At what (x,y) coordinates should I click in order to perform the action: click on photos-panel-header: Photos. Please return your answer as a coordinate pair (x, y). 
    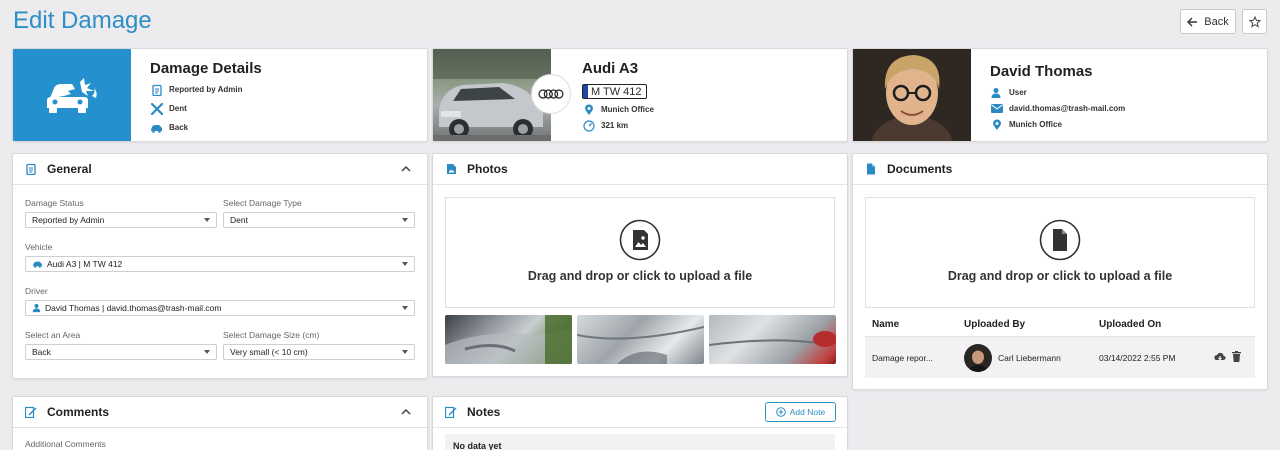
    Looking at the image, I should click on (640, 169).